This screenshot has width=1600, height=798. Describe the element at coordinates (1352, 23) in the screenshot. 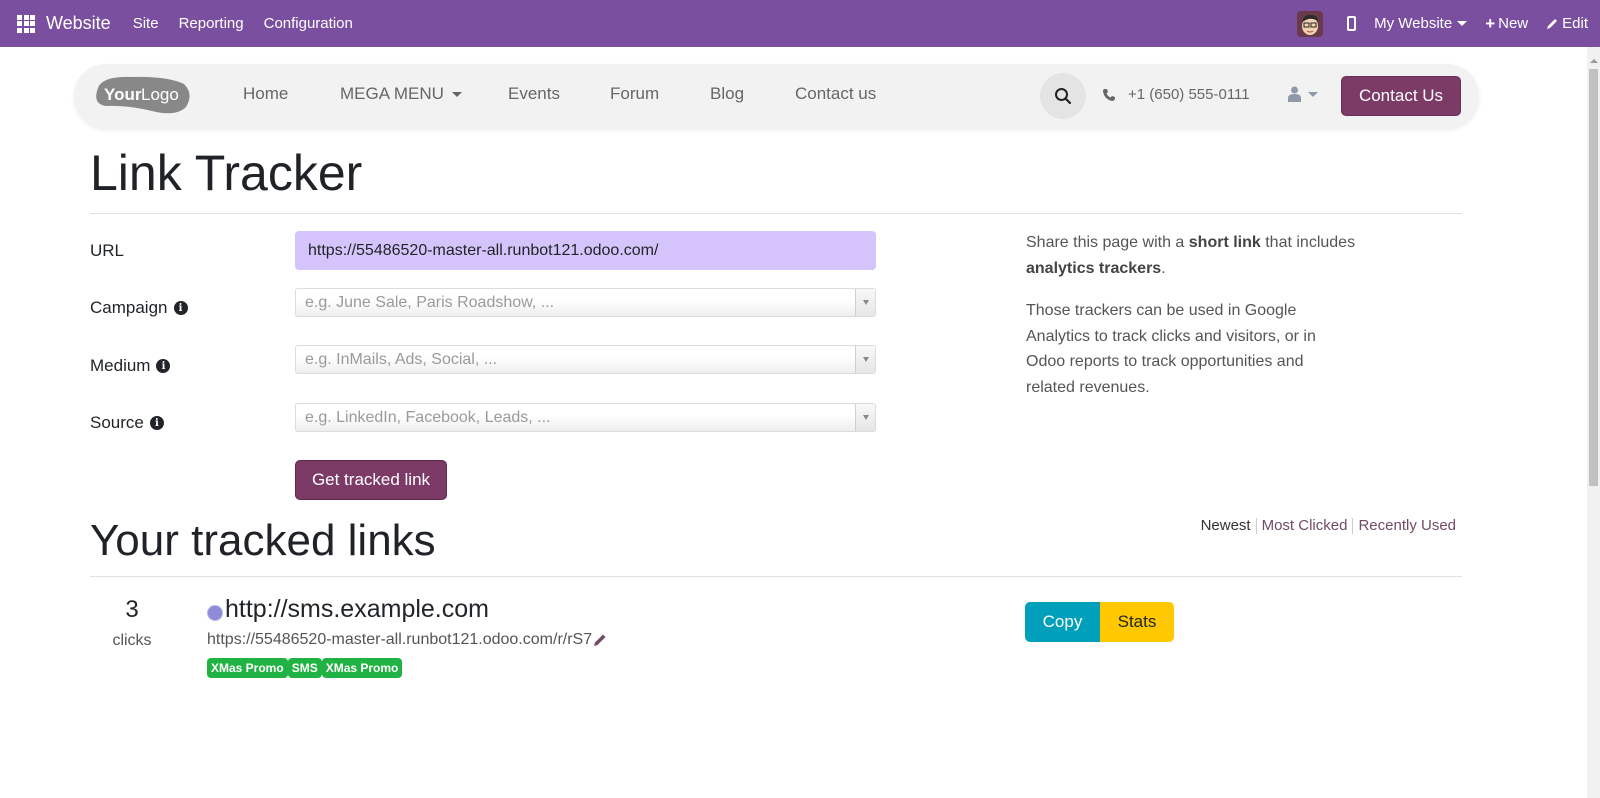

I see `mobile-preview-icon` at that location.